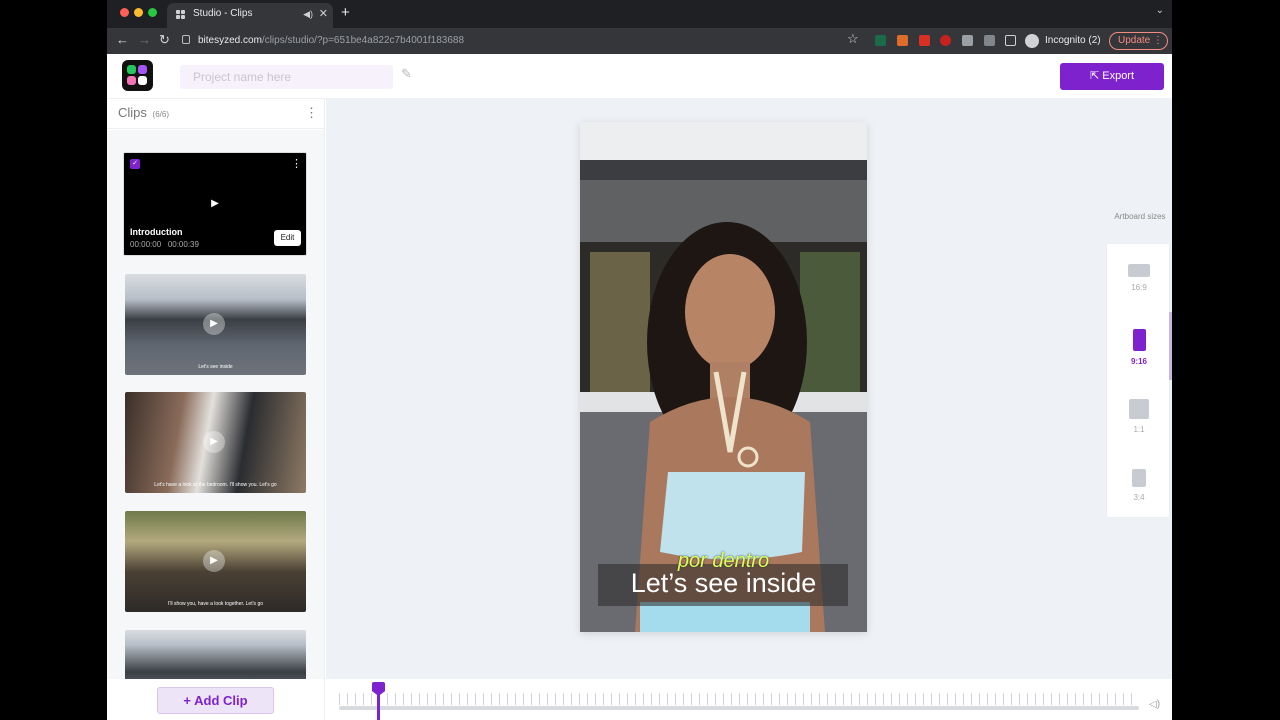 This screenshot has height=720, width=1280. What do you see at coordinates (323, 14) in the screenshot?
I see `close-tab-icon: ✕` at bounding box center [323, 14].